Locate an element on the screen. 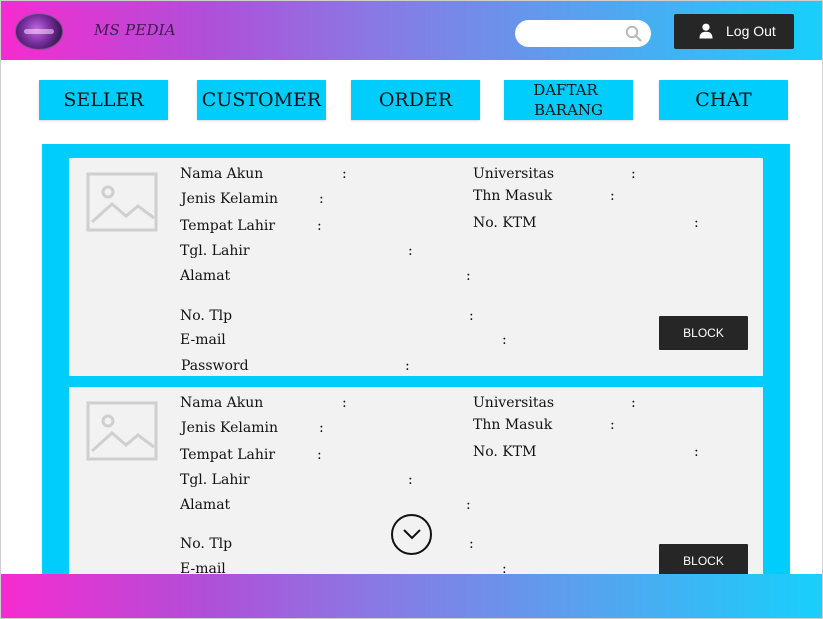  search-input is located at coordinates (583, 33).